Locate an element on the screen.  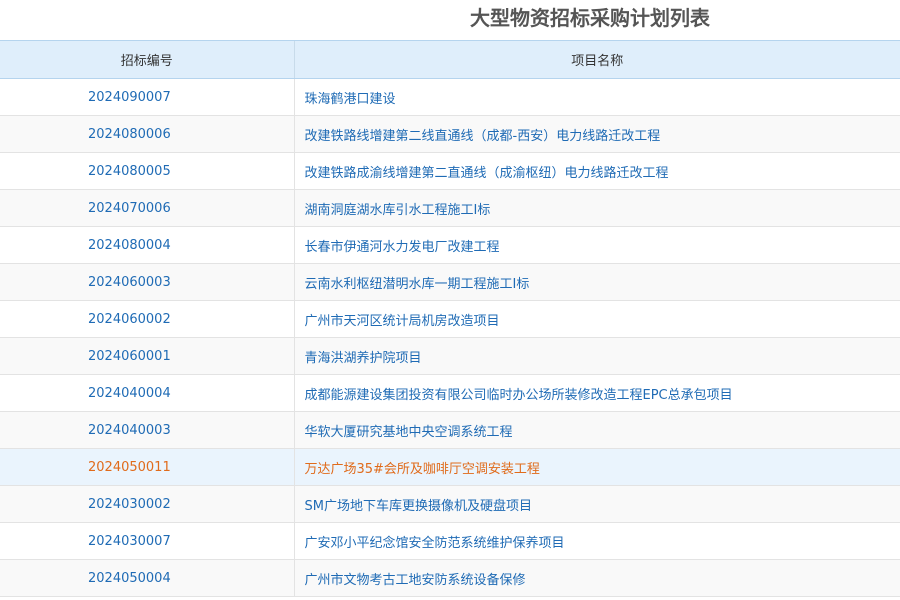
column-header-name: 项目名称 is located at coordinates (596, 59).